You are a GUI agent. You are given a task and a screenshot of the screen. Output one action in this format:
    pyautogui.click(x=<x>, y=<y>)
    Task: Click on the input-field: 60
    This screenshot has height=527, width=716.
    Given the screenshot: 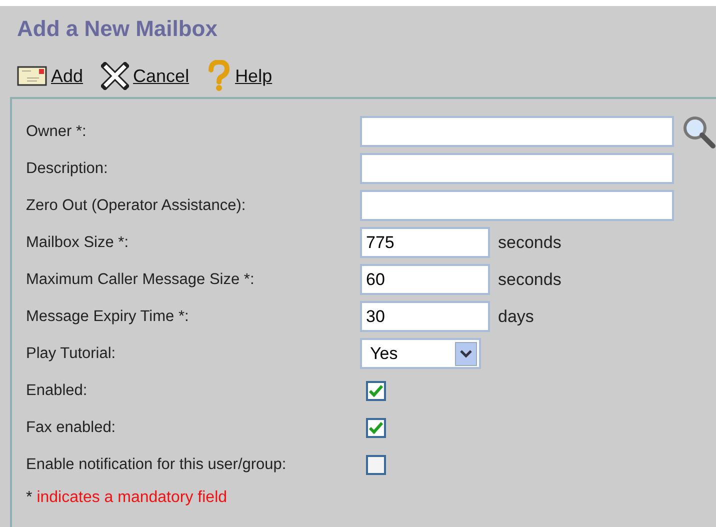 What is the action you would take?
    pyautogui.click(x=425, y=279)
    